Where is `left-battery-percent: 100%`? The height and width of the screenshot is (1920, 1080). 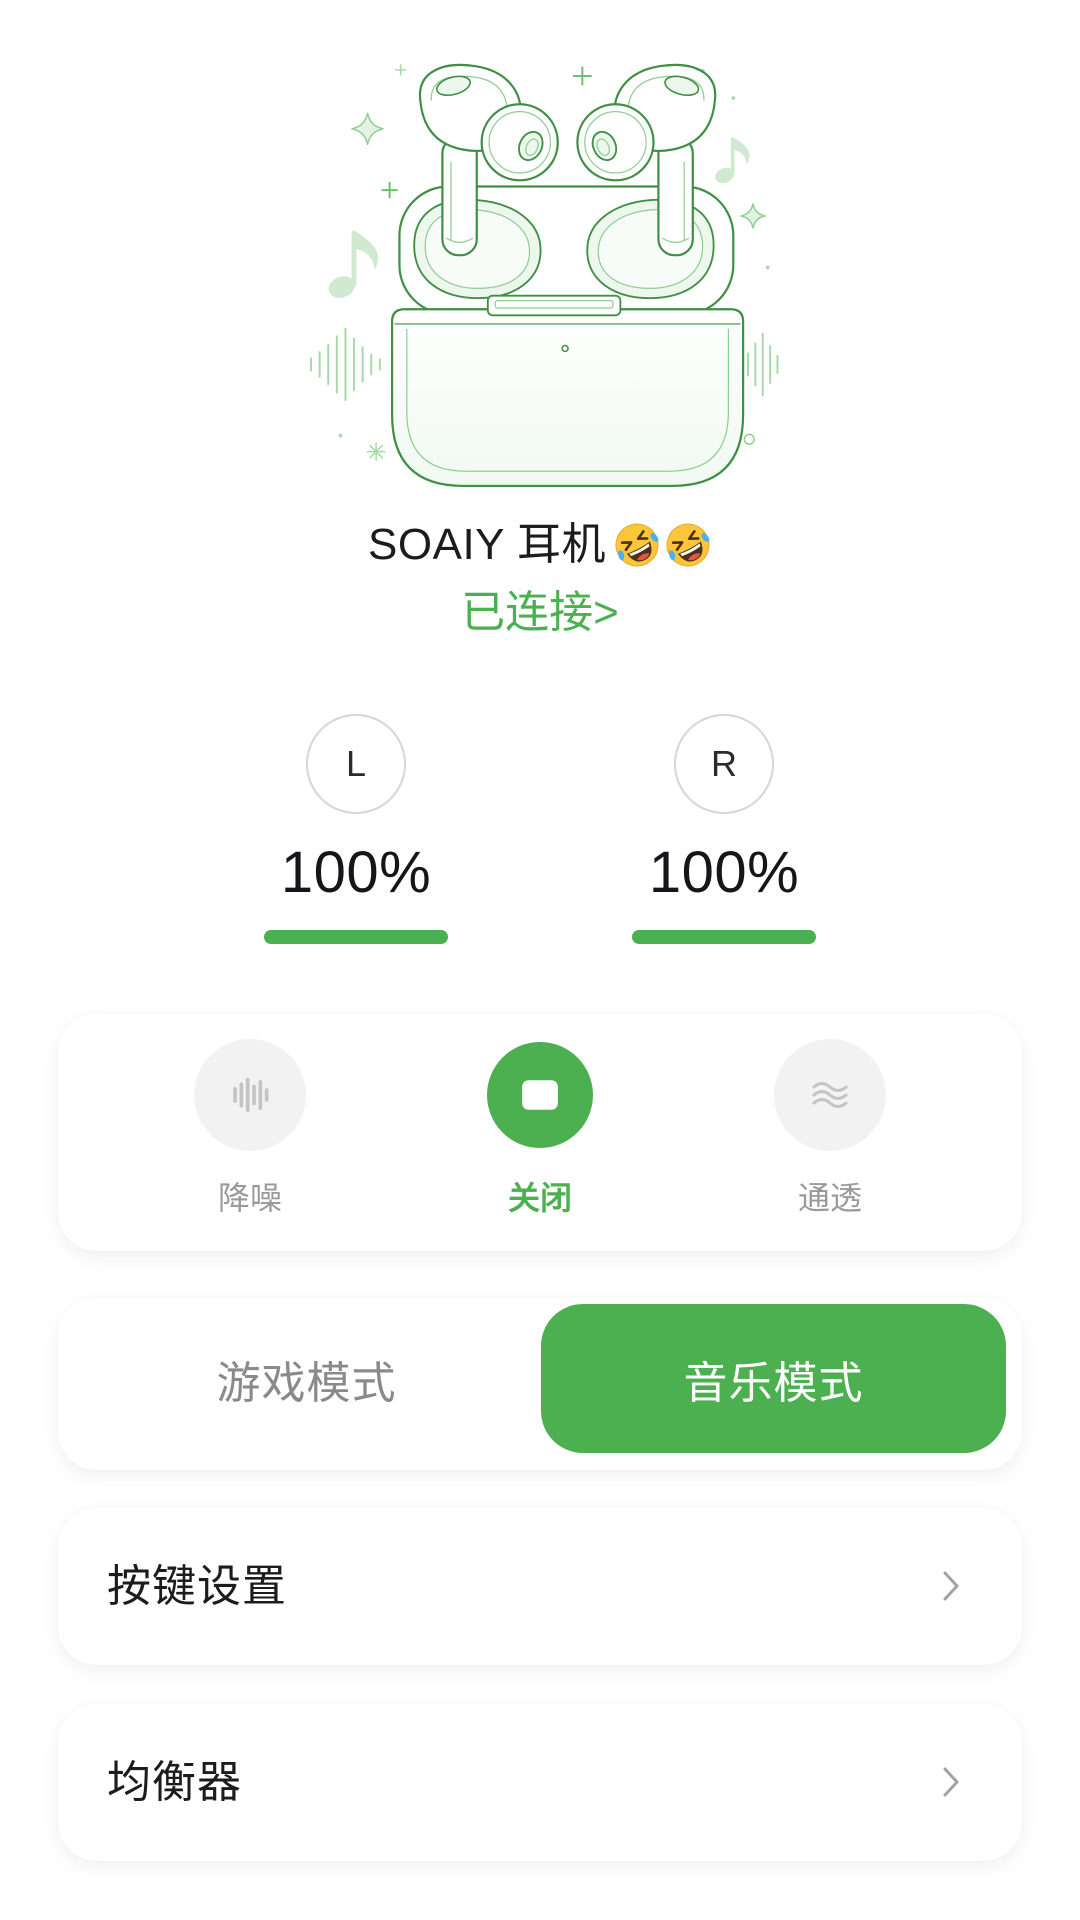
left-battery-percent: 100% is located at coordinates (356, 872).